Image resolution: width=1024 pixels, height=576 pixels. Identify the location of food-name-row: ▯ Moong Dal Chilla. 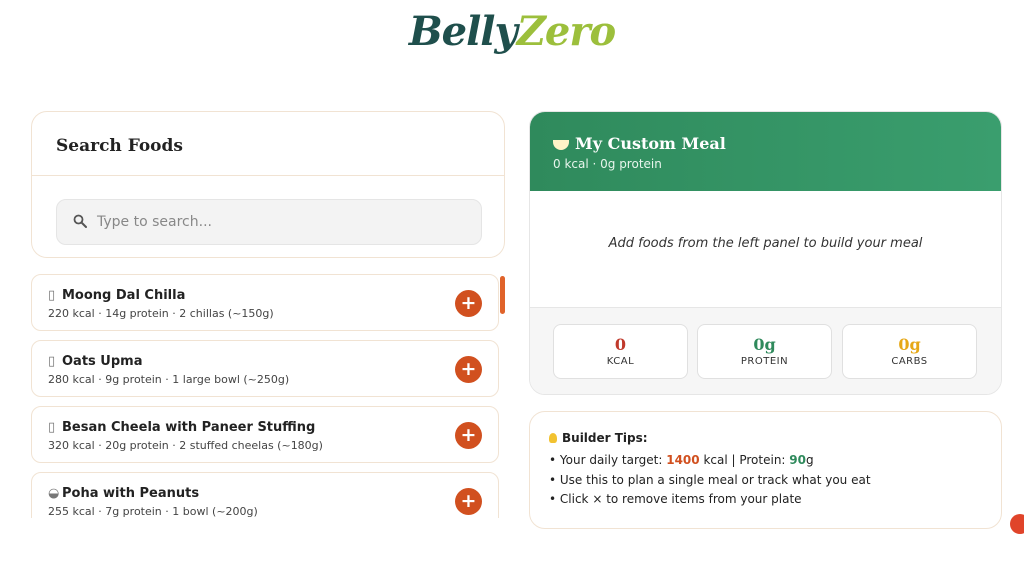
(116, 295).